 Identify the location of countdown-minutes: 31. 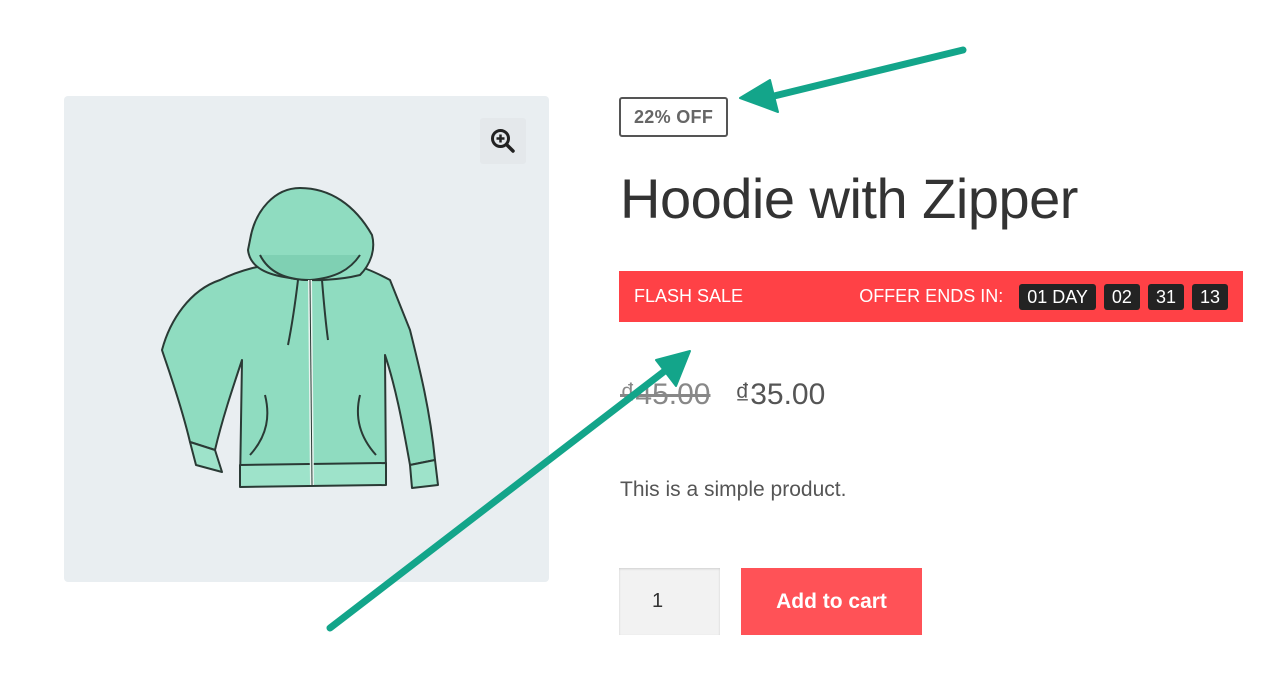
(1165, 296).